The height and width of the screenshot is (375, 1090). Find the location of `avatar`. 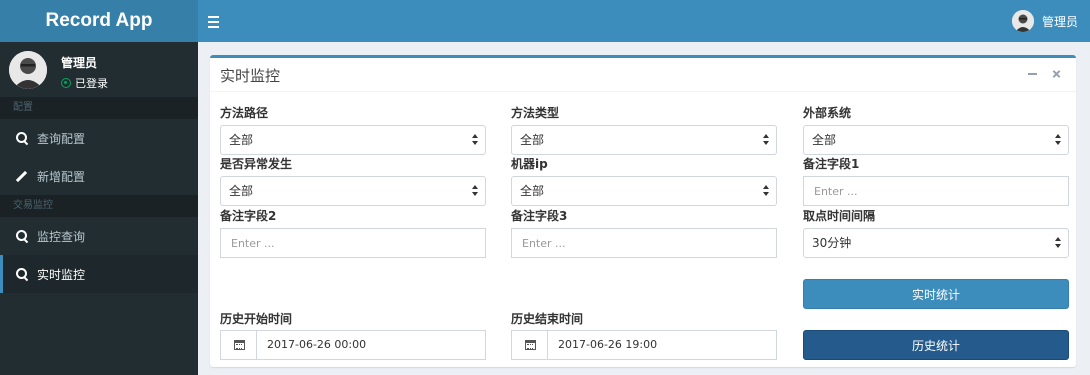

avatar is located at coordinates (1022, 21).